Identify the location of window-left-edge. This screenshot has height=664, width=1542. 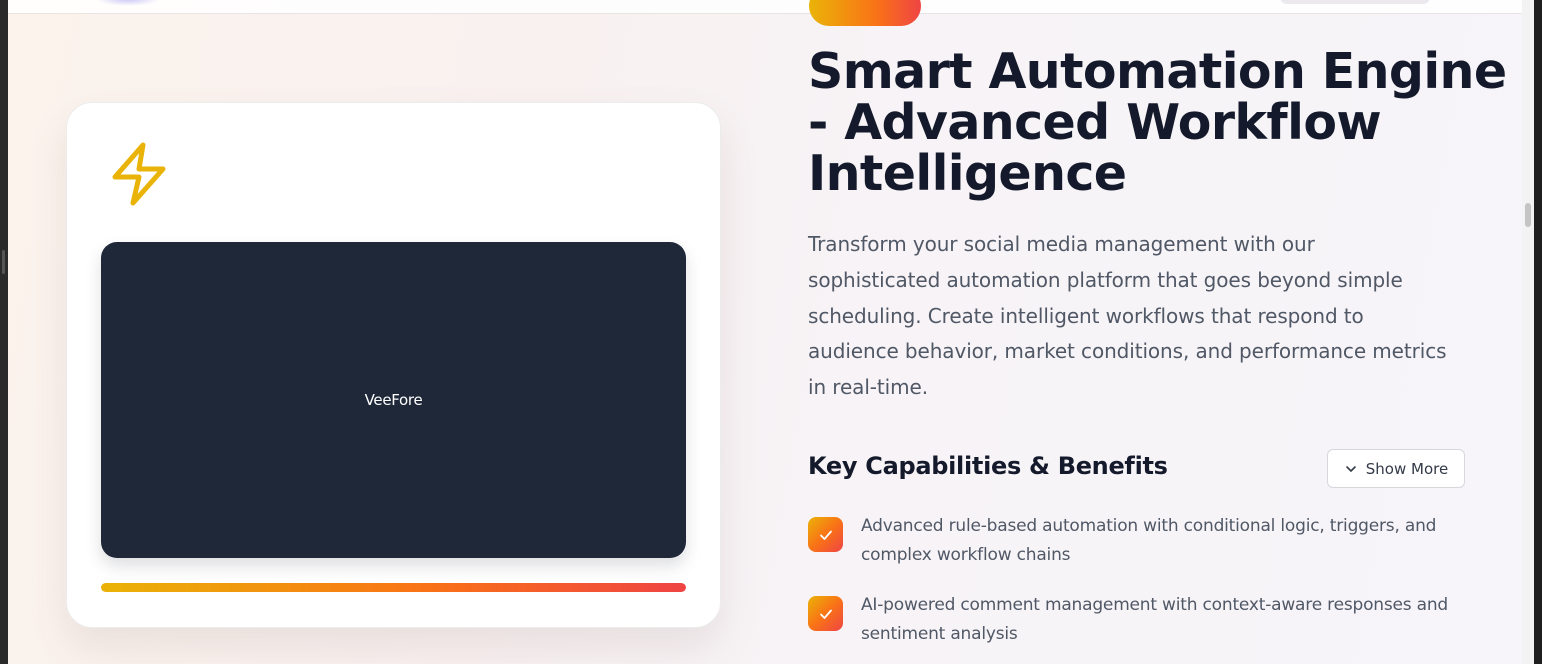
(4, 332).